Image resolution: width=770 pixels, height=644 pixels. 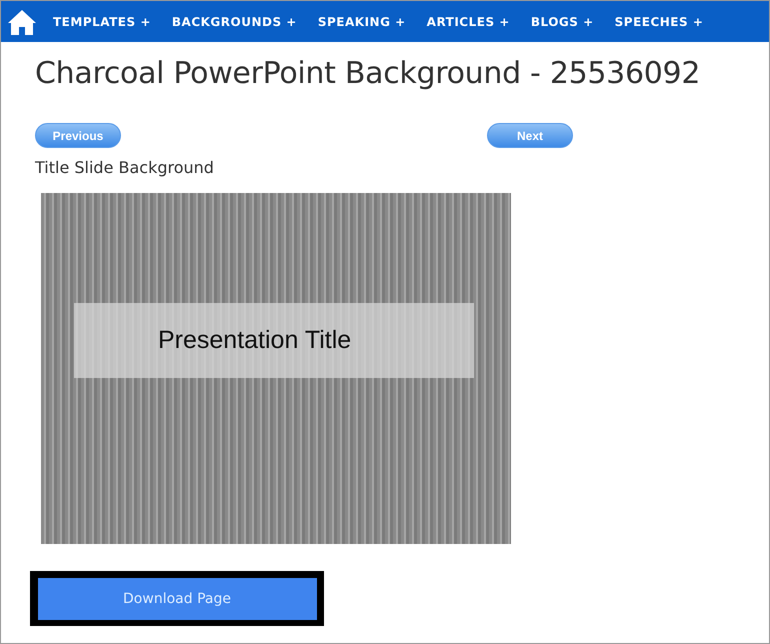 I want to click on nav-menu-item: BLOGS +, so click(x=562, y=21).